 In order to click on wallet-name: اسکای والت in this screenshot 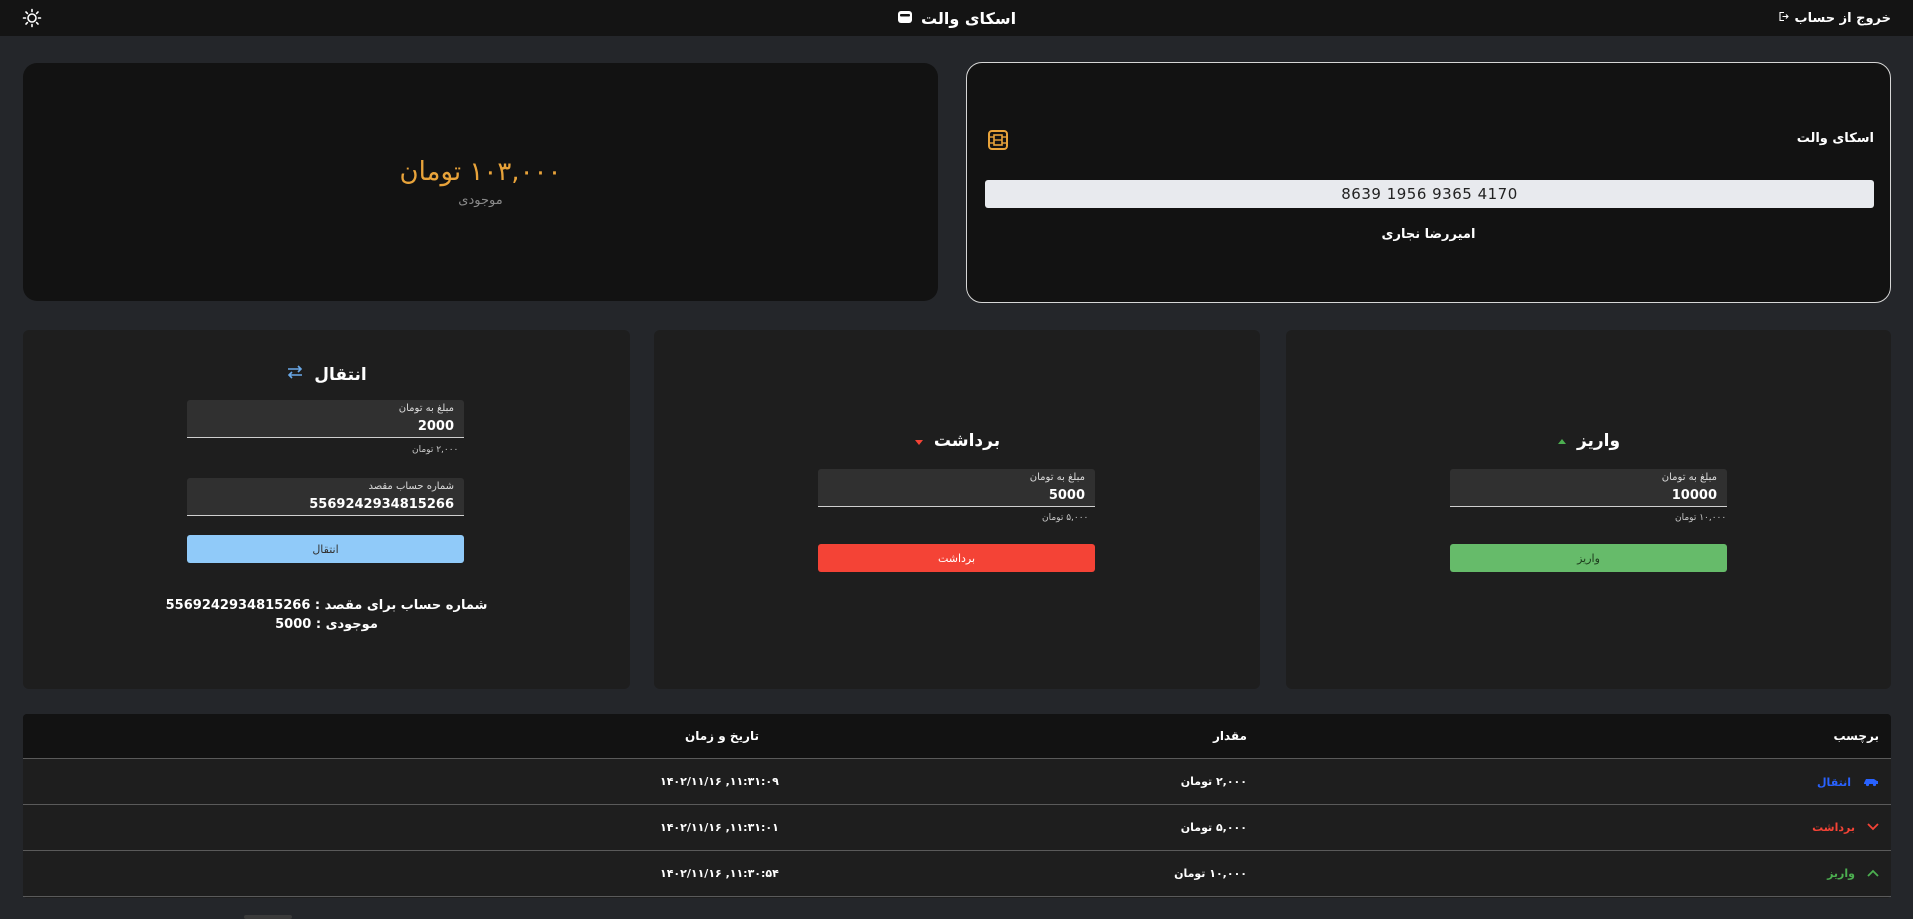, I will do `click(1835, 138)`.